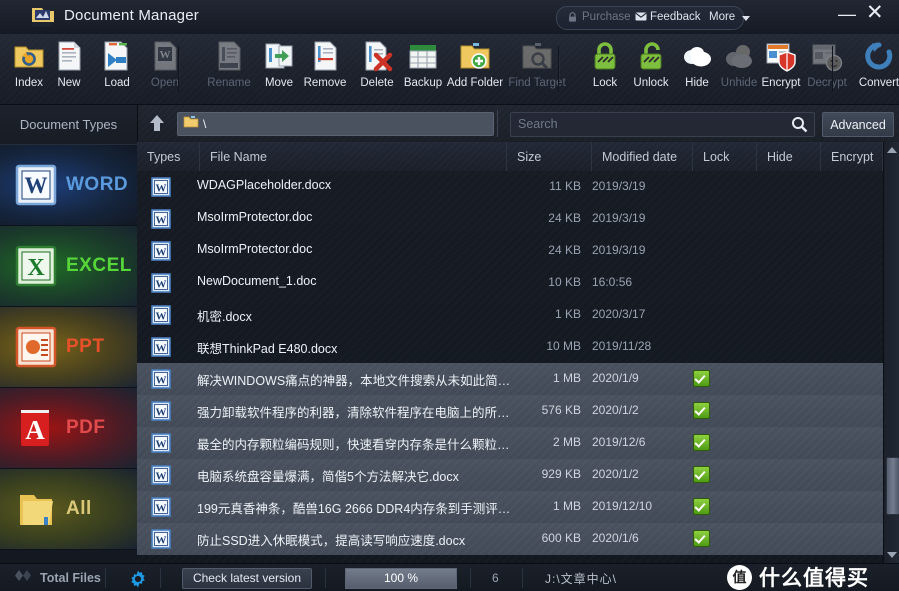 The width and height of the screenshot is (899, 591). Describe the element at coordinates (510, 315) in the screenshot. I see `table-row: W 机密.docx 1 KB 2020/3/17` at that location.